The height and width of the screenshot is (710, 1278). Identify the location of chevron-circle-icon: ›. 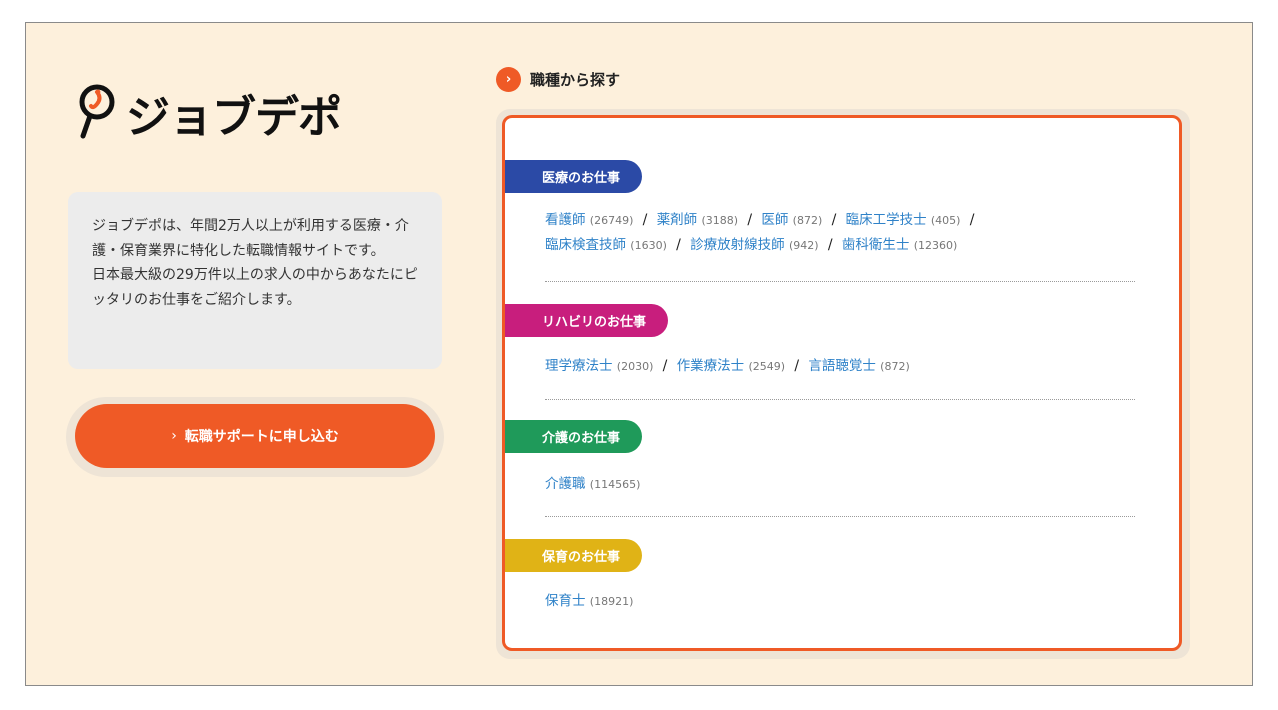
(508, 79).